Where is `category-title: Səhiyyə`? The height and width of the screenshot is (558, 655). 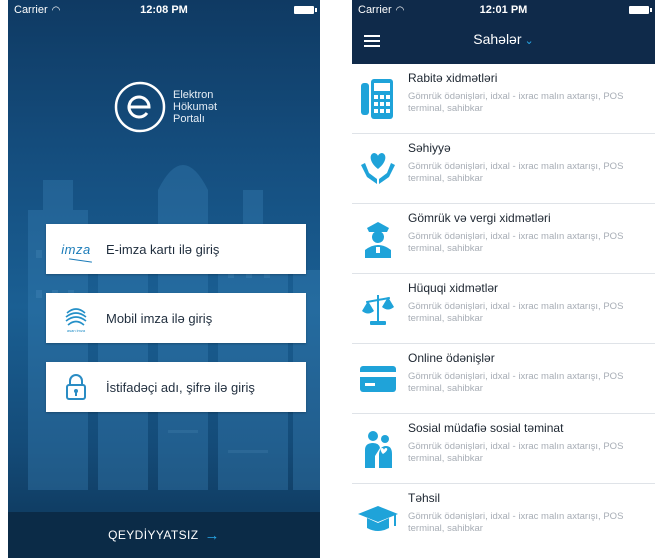 category-title: Səhiyyə is located at coordinates (429, 148).